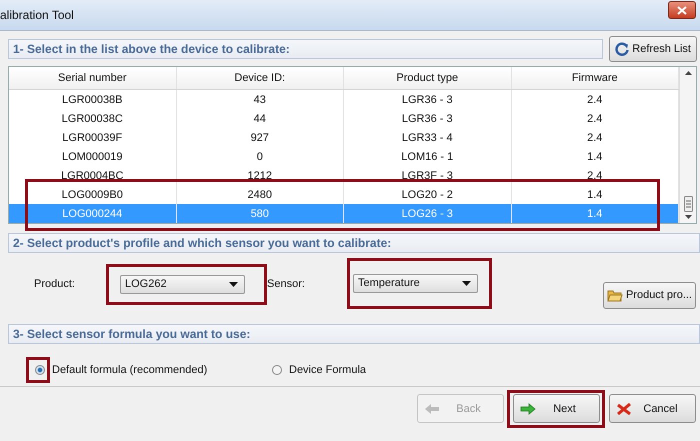  What do you see at coordinates (260, 213) in the screenshot?
I see `table-cell: 580` at bounding box center [260, 213].